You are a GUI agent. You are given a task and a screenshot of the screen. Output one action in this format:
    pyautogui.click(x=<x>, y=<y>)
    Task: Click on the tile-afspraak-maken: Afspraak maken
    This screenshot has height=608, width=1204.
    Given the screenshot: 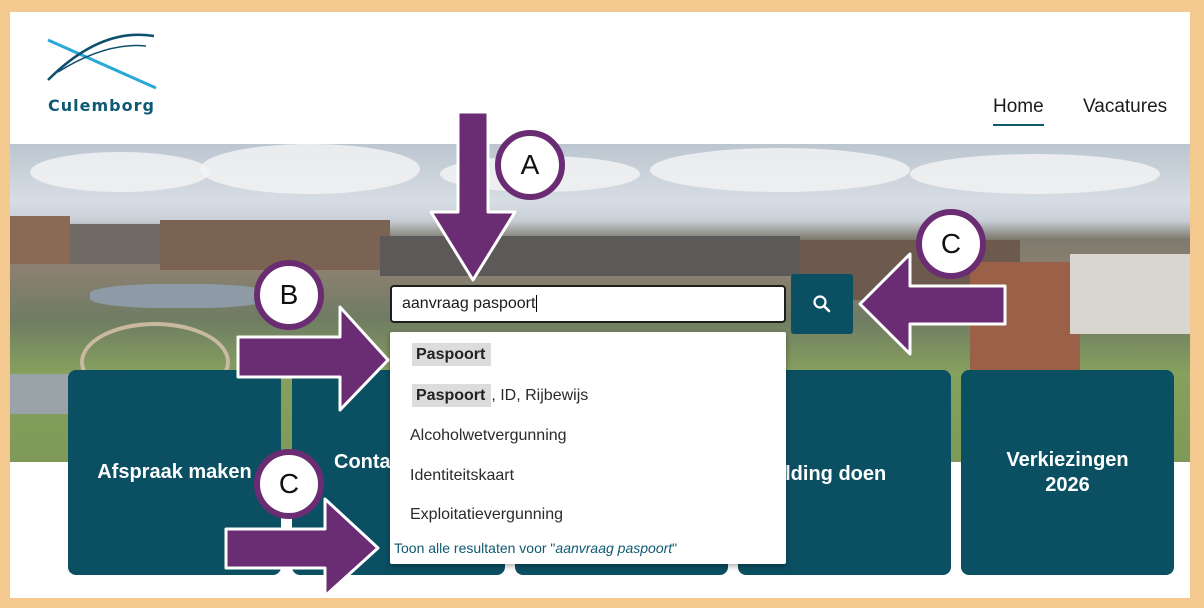 What is the action you would take?
    pyautogui.click(x=174, y=472)
    